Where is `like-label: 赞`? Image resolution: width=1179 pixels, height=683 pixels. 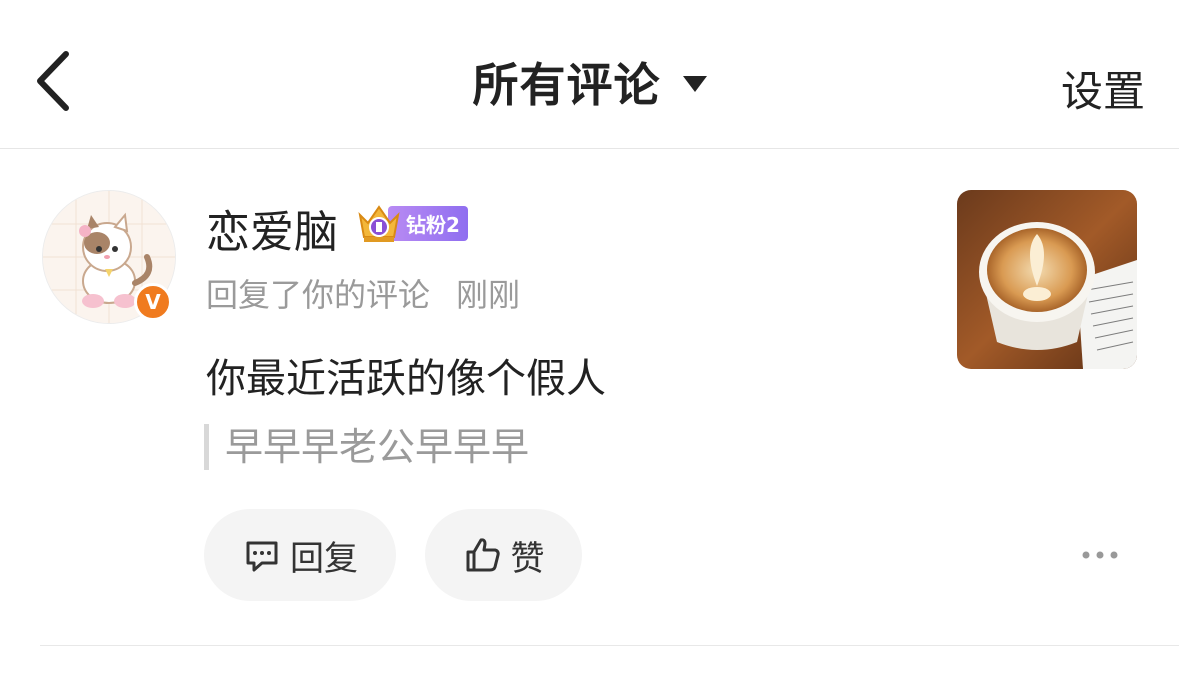 like-label: 赞 is located at coordinates (527, 558).